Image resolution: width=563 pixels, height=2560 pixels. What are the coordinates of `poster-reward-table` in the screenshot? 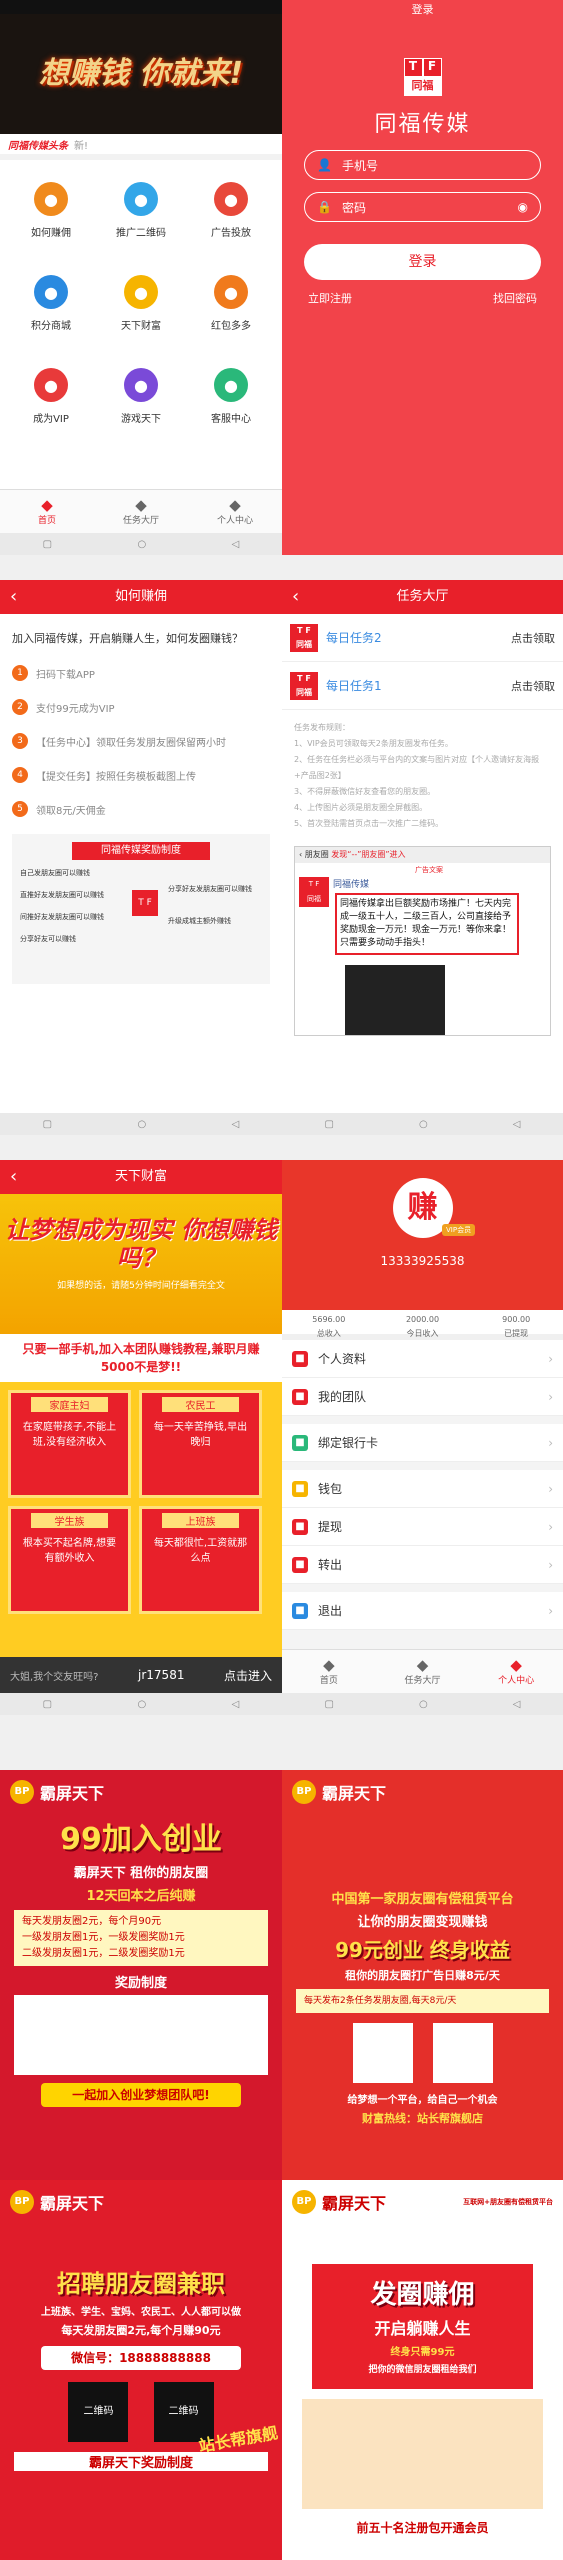 It's located at (141, 2035).